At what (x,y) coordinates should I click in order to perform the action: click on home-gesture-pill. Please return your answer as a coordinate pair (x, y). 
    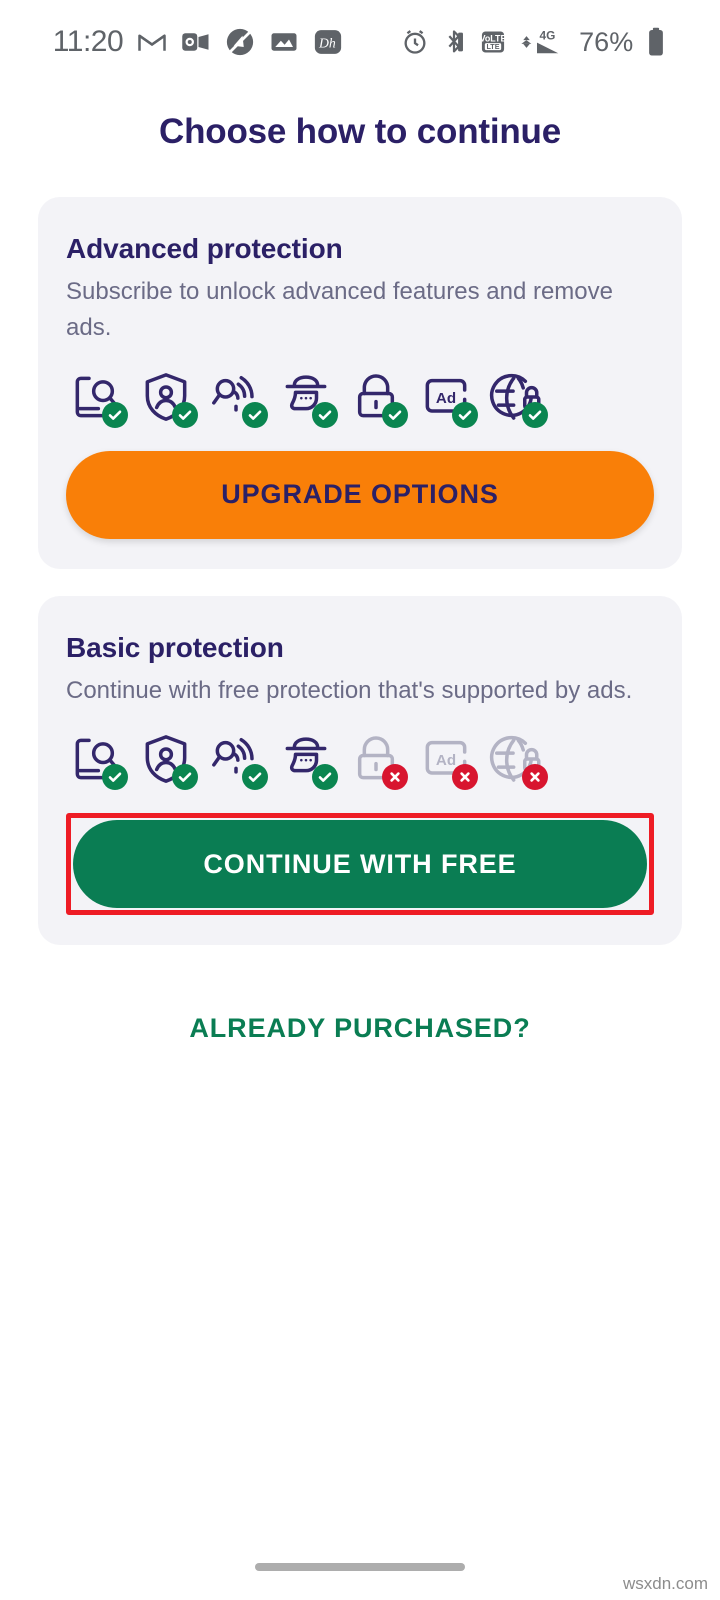
    Looking at the image, I should click on (360, 1567).